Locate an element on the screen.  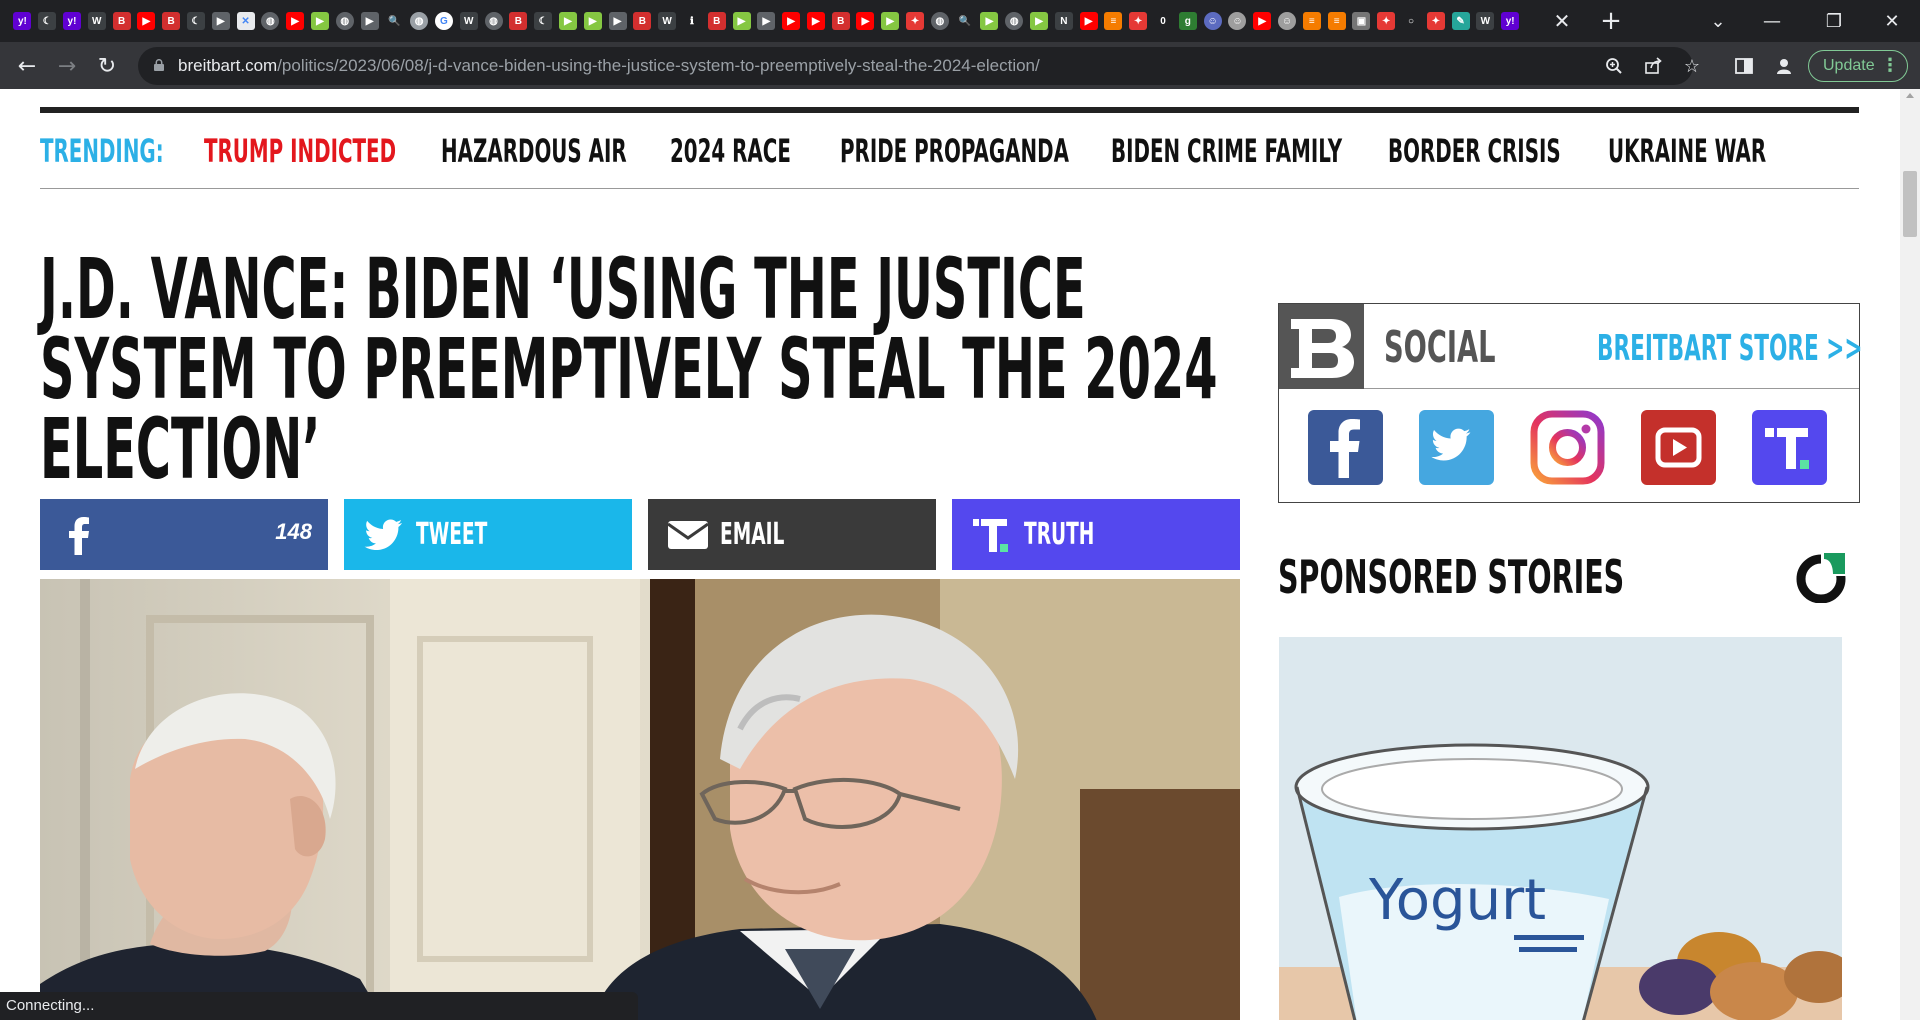
youtube-icon is located at coordinates (1678, 447).